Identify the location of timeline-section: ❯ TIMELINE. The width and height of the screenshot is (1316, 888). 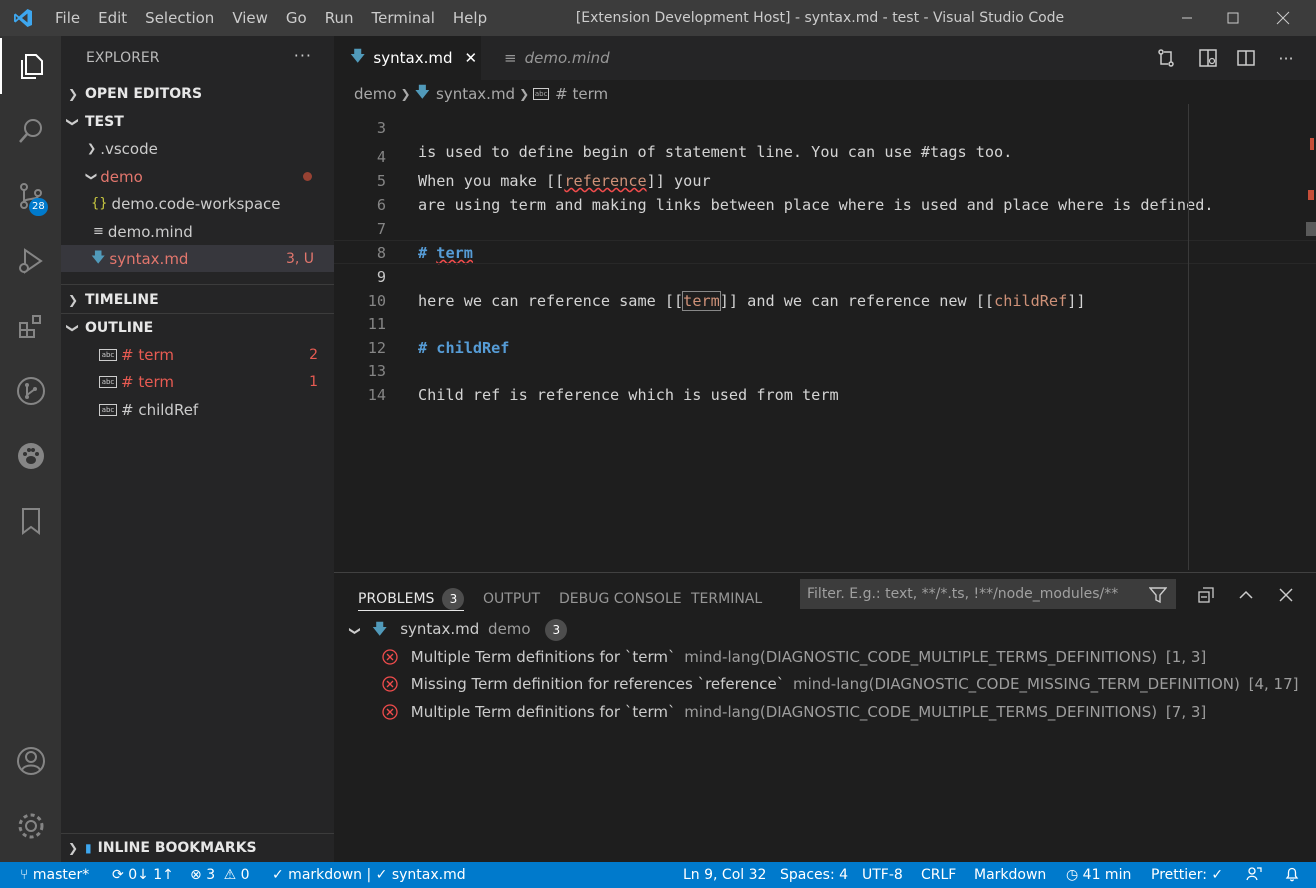
(197, 300).